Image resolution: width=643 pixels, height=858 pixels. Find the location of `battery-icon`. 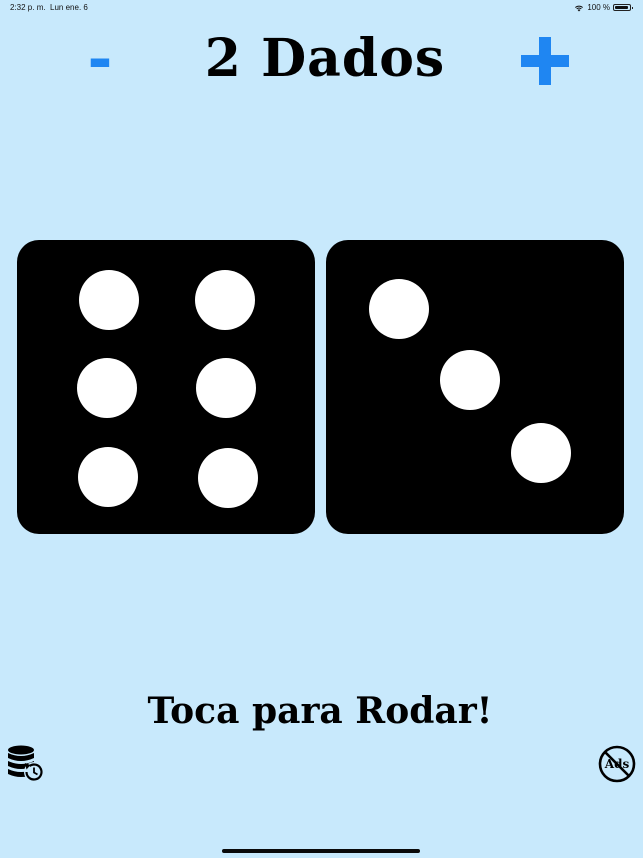

battery-icon is located at coordinates (623, 7).